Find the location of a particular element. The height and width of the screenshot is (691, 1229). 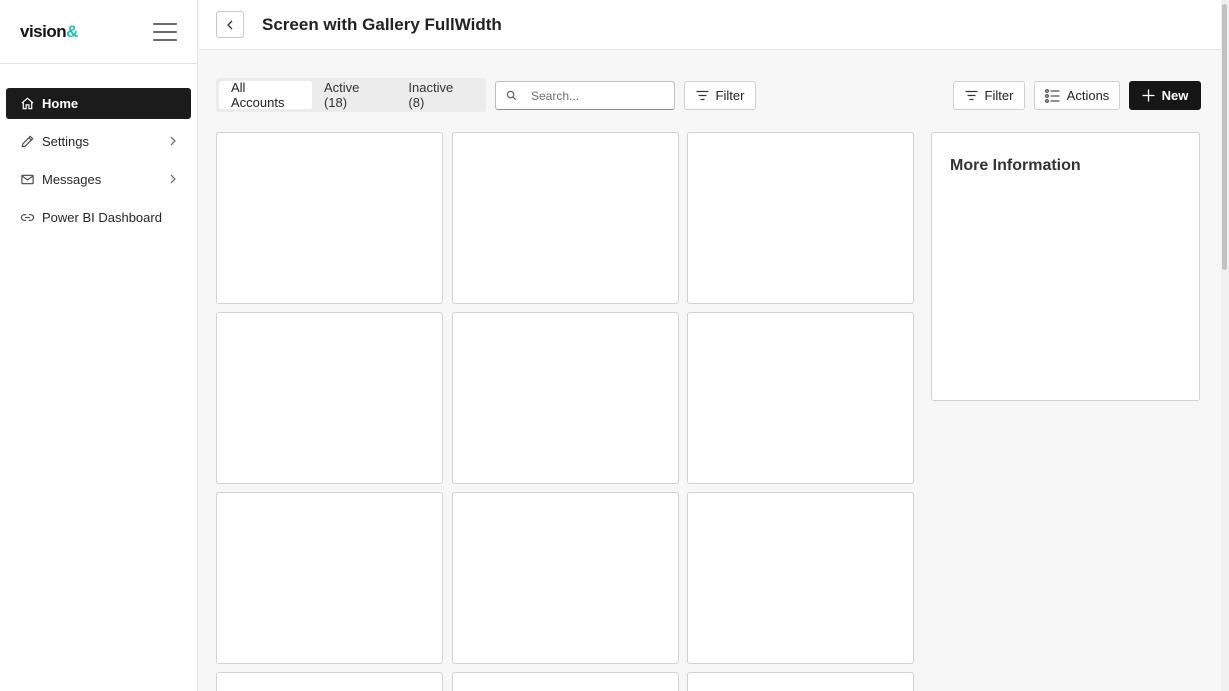

back-button is located at coordinates (230, 24).